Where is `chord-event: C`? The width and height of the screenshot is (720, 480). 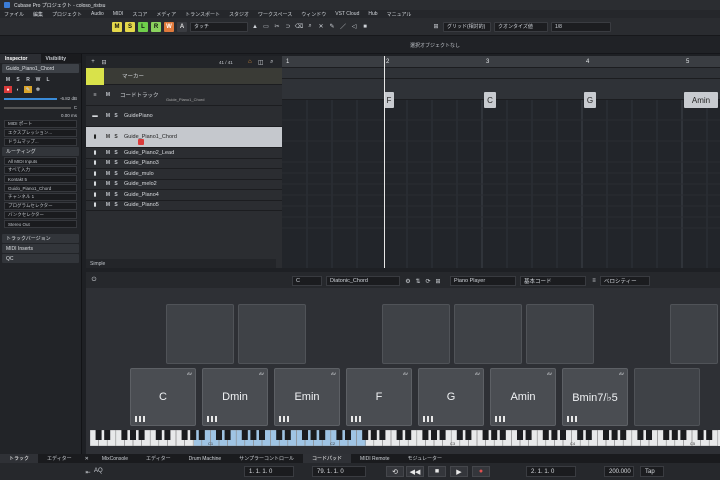
chord-event: C is located at coordinates (490, 100).